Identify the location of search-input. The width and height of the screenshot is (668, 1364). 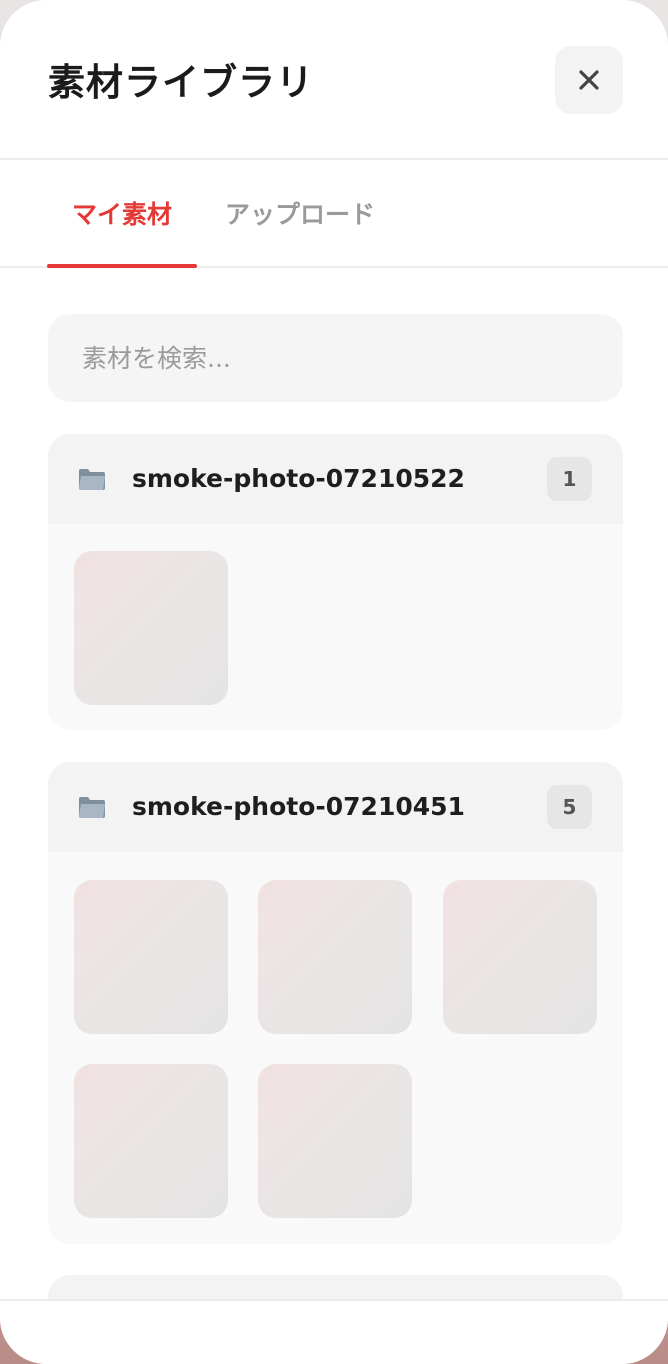
(335, 358).